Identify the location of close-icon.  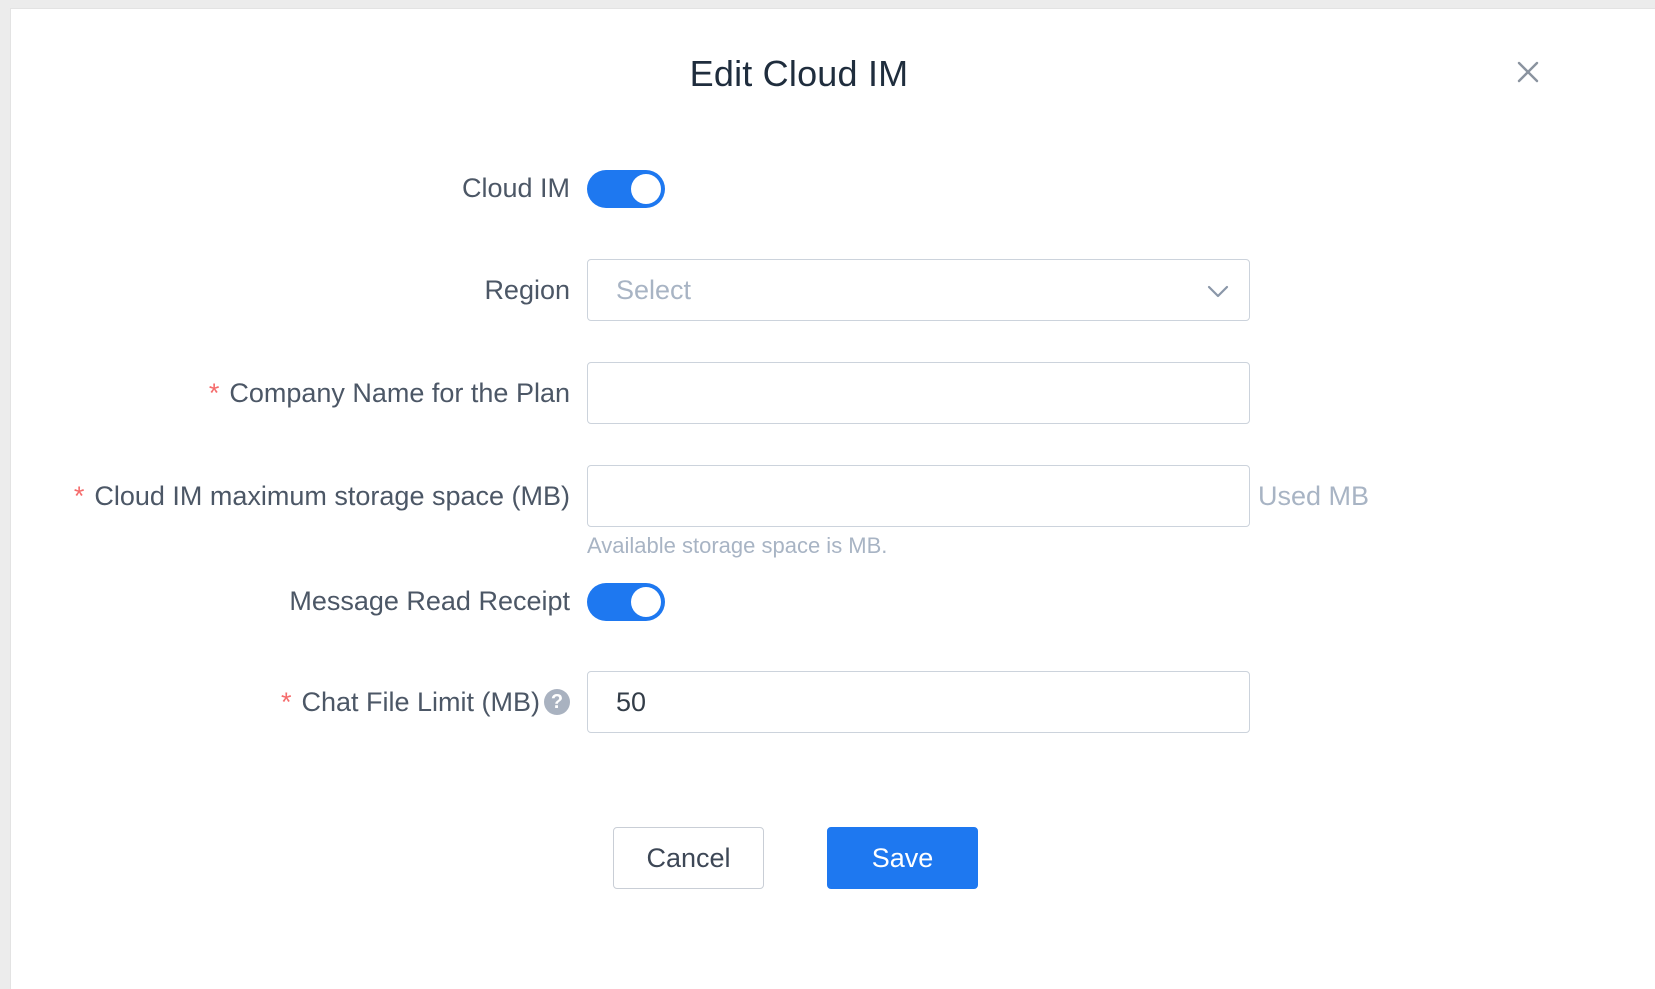
(1528, 72).